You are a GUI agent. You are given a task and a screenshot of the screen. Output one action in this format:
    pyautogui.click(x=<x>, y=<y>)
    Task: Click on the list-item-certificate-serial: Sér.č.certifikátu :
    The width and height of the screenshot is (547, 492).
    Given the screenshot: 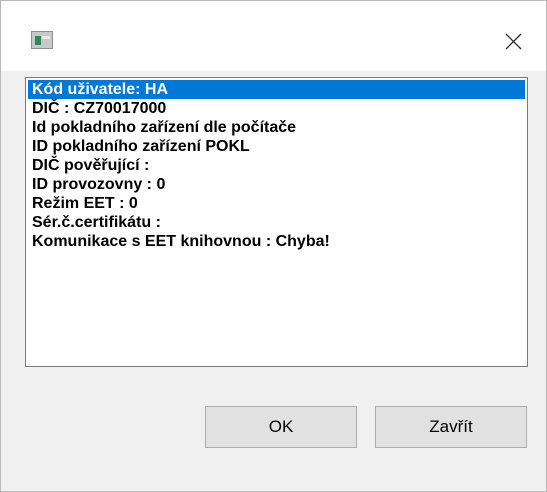 What is the action you would take?
    pyautogui.click(x=276, y=222)
    